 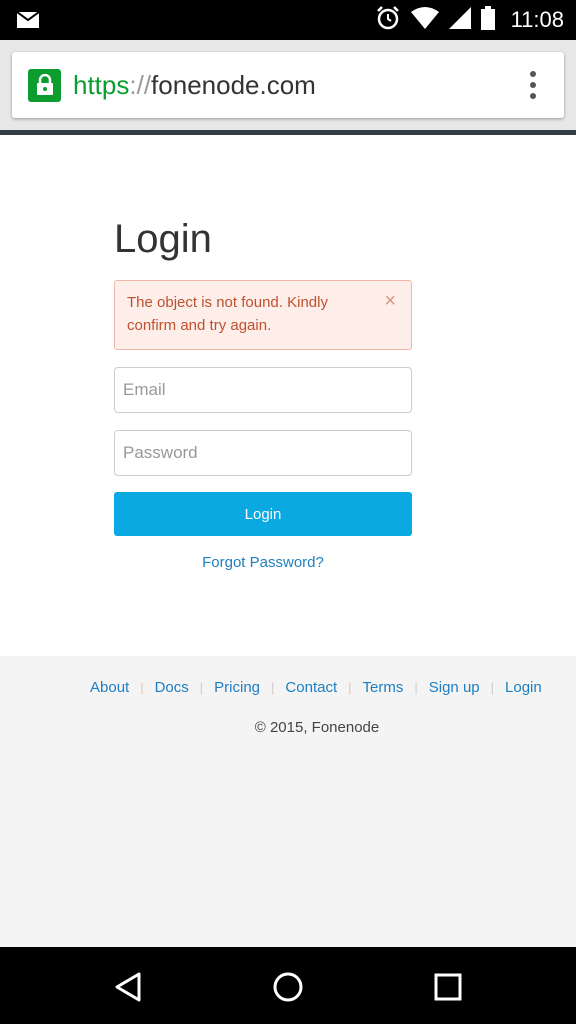 I want to click on footer-link-contact: Contact, so click(x=311, y=687).